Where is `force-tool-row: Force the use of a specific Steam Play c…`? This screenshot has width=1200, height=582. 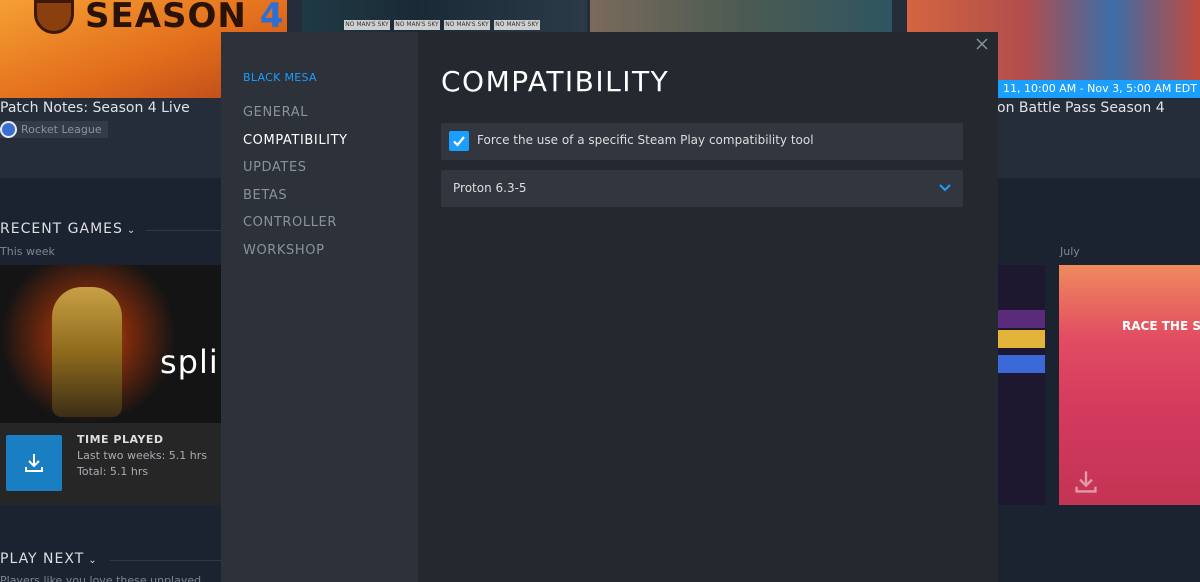
force-tool-row: Force the use of a specific Steam Play c… is located at coordinates (702, 141).